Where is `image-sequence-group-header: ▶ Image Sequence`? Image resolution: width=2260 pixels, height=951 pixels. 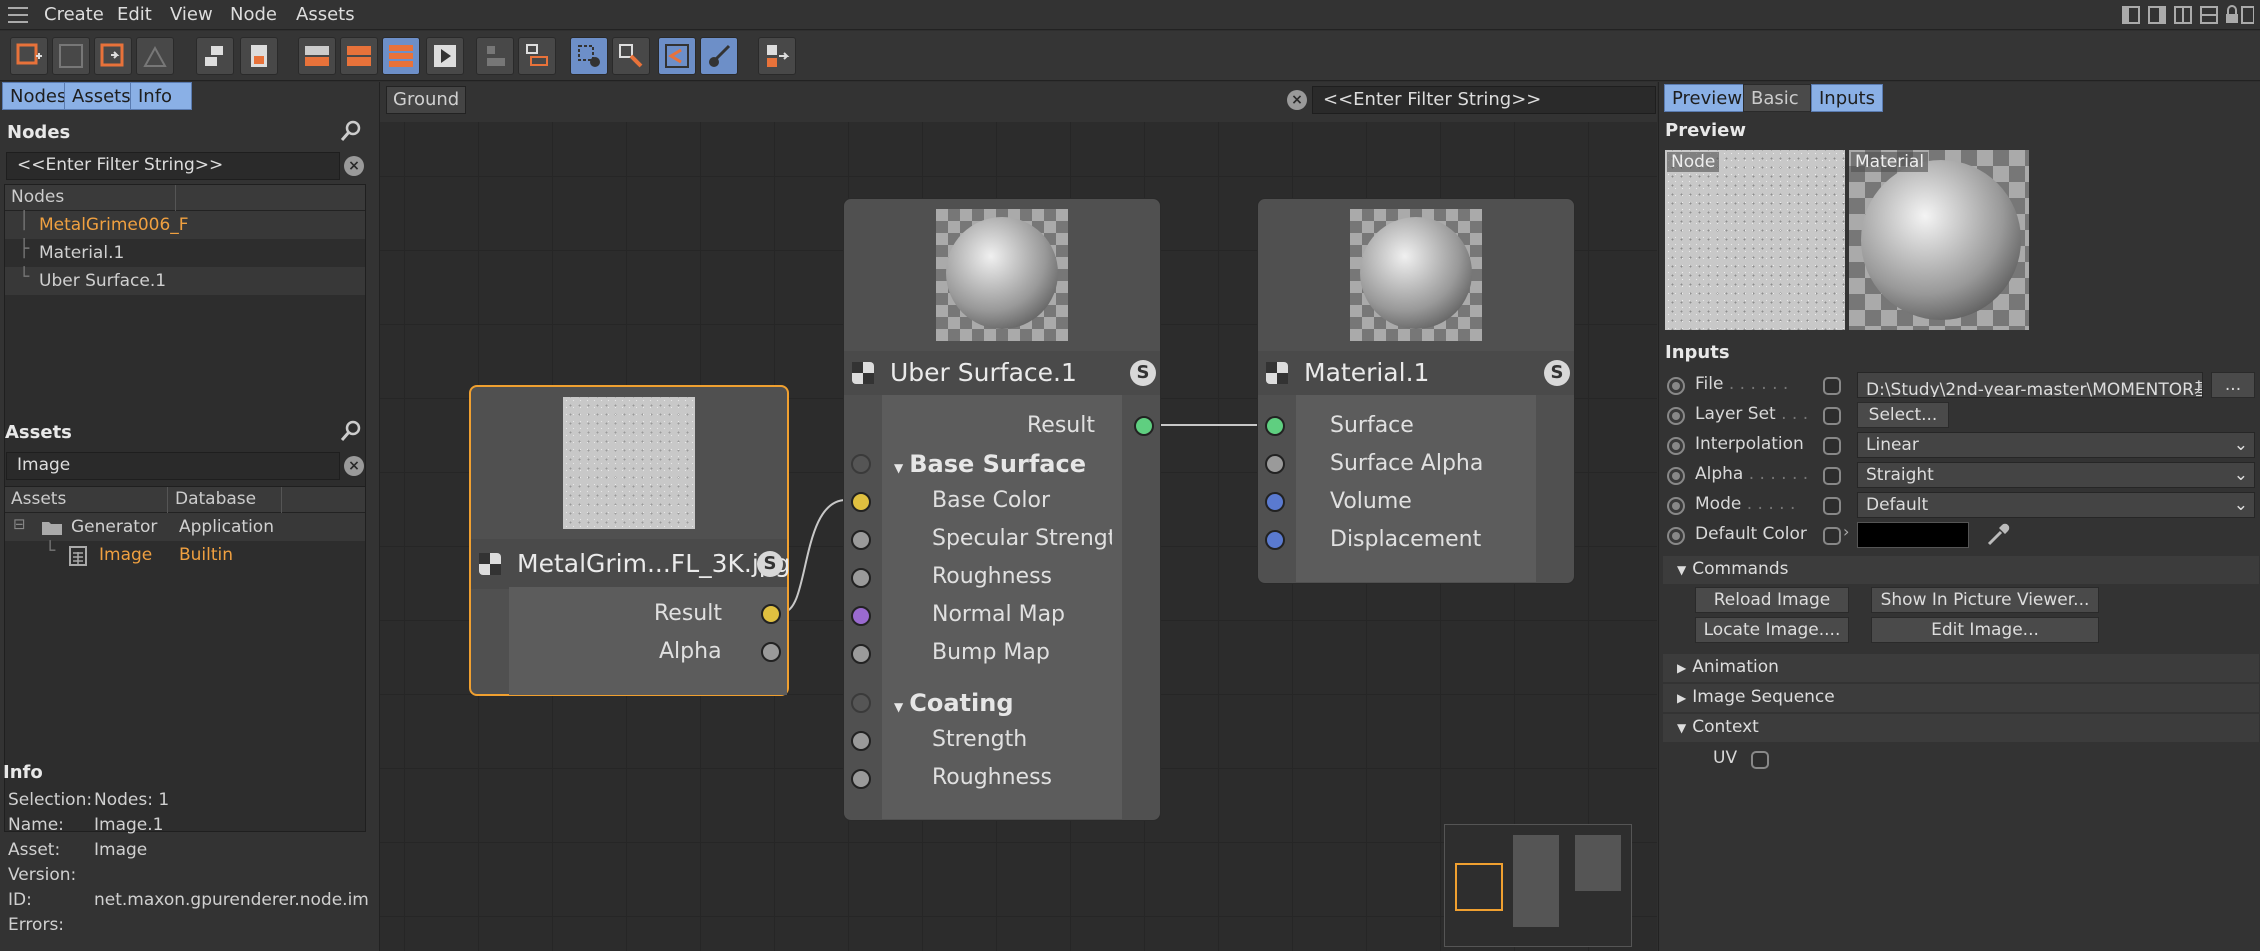 image-sequence-group-header: ▶ Image Sequence is located at coordinates (1961, 698).